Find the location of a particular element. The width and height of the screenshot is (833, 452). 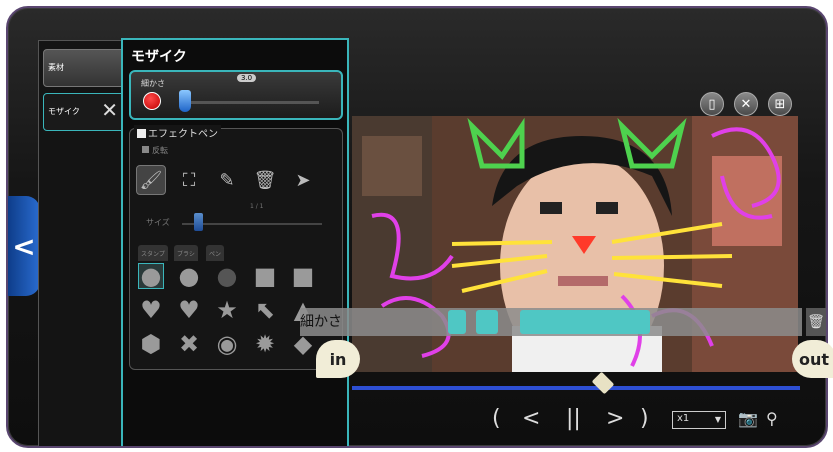

in-label: in is located at coordinates (338, 359).